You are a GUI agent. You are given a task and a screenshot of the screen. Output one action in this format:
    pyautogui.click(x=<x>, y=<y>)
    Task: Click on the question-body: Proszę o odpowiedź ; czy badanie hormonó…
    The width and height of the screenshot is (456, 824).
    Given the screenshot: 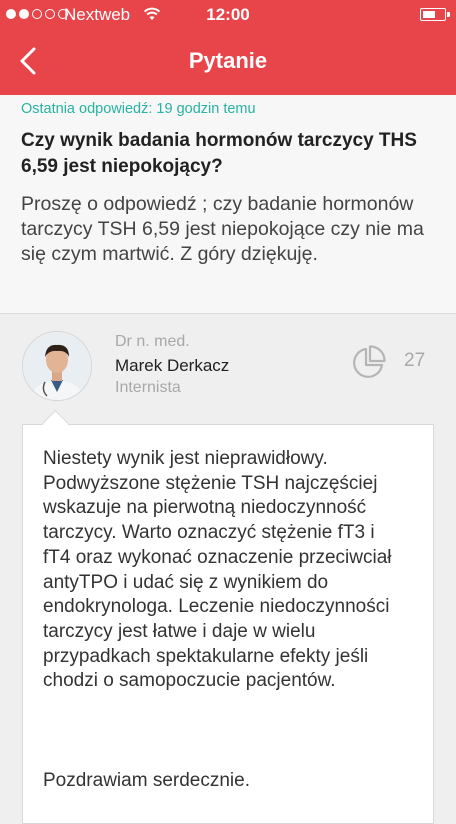 What is the action you would take?
    pyautogui.click(x=222, y=229)
    